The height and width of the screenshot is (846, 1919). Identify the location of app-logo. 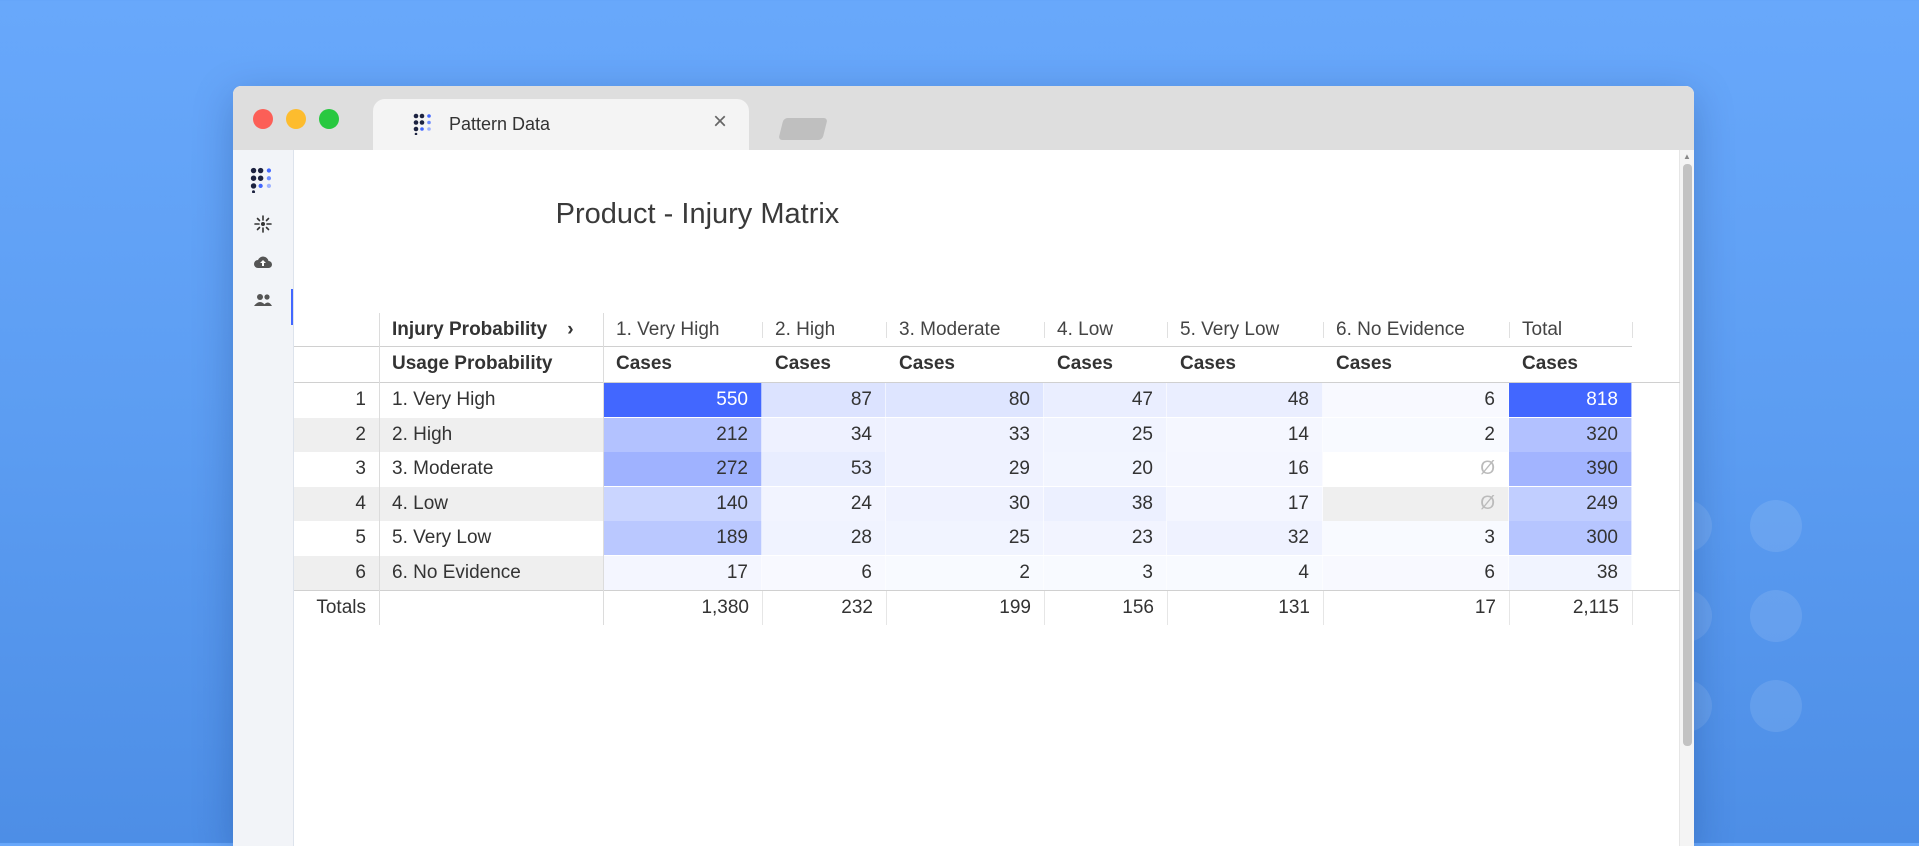
(263, 180).